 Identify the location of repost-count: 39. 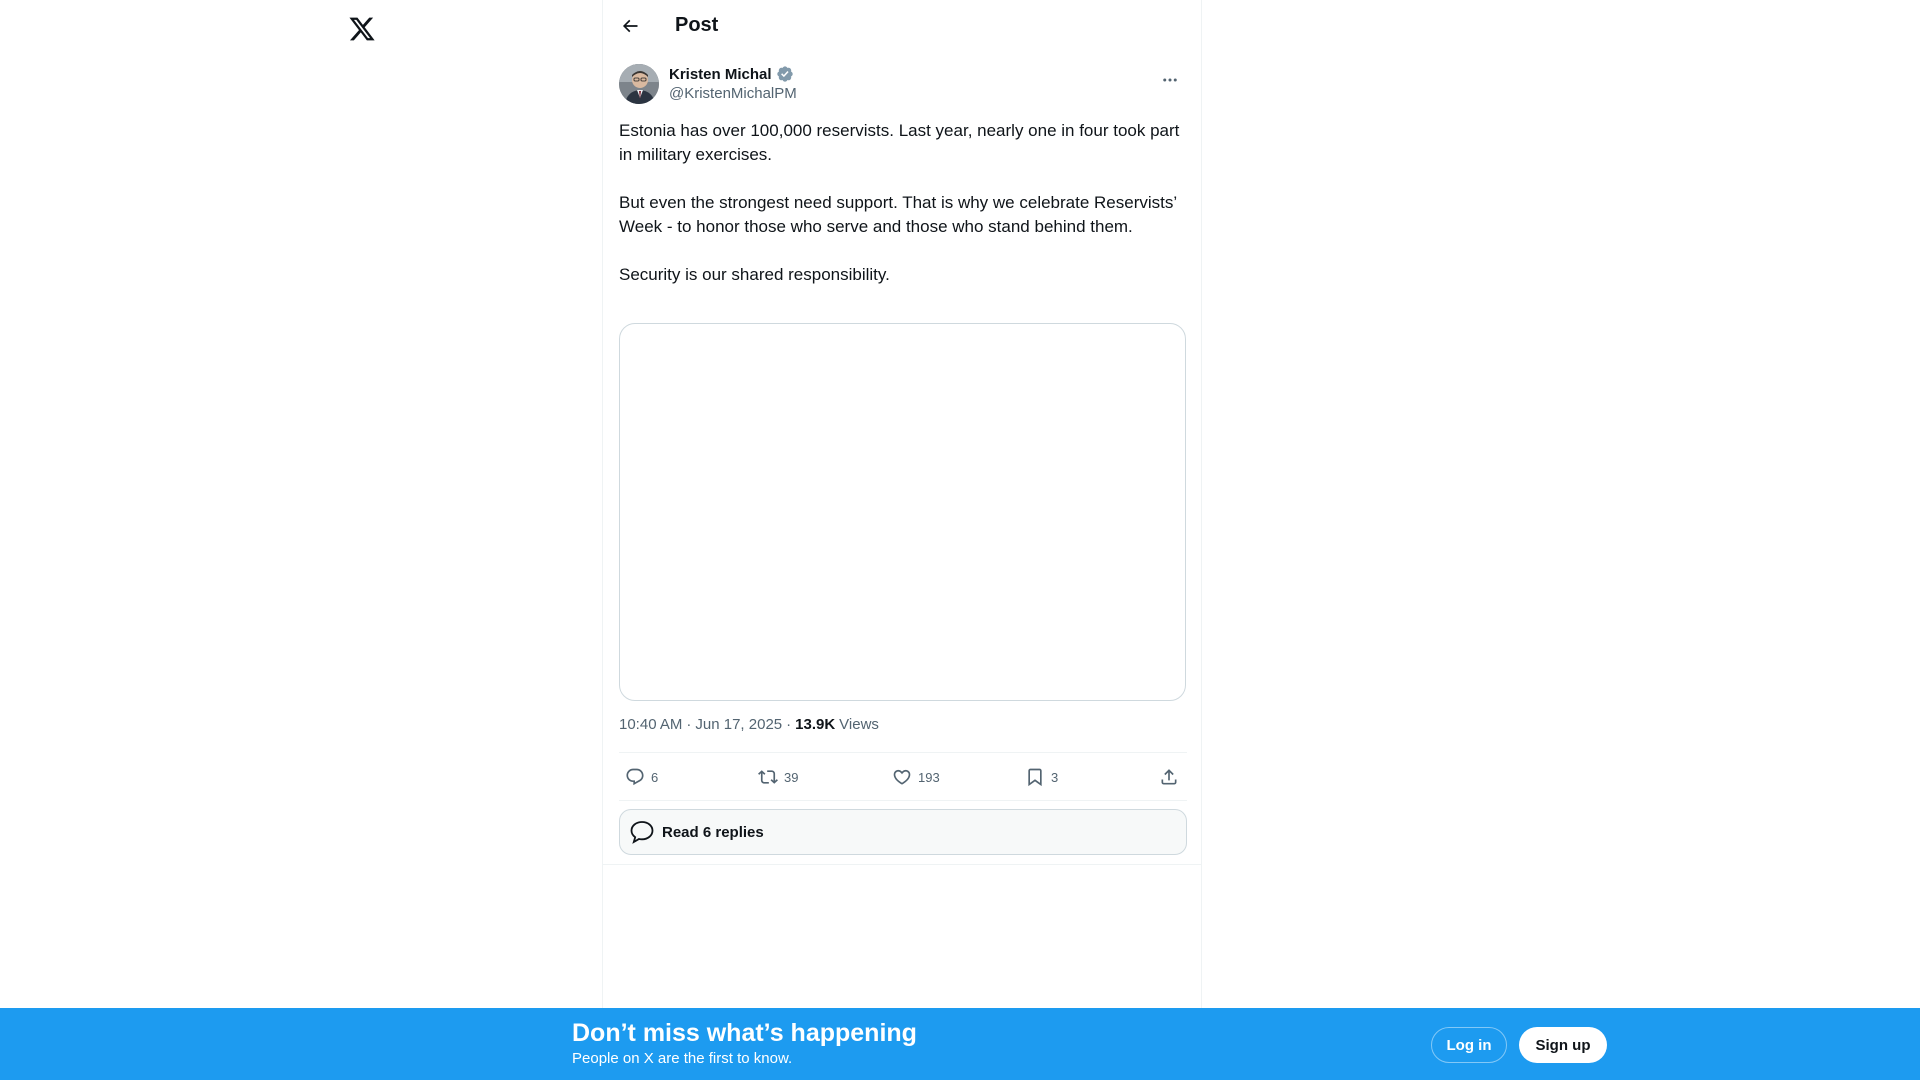
(791, 777).